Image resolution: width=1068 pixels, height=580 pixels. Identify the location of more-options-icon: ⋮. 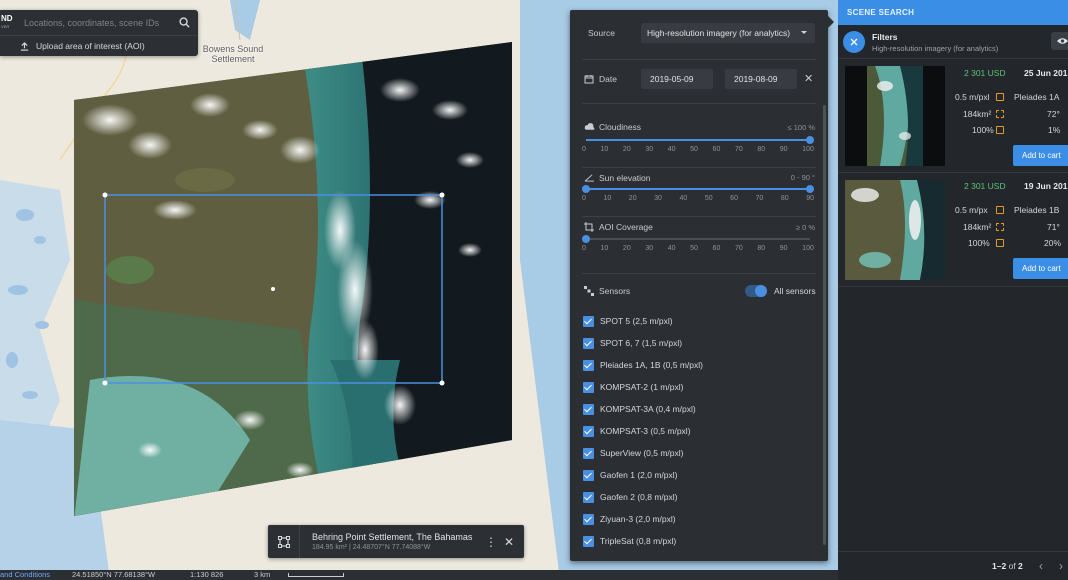
(491, 542).